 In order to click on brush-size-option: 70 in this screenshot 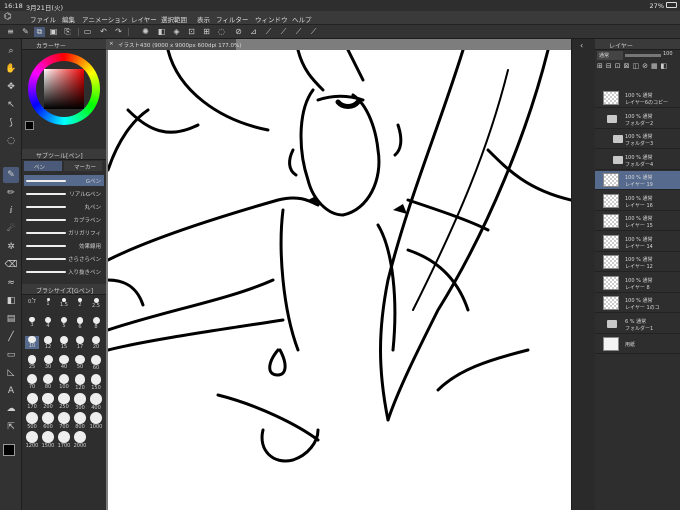, I will do `click(32, 382)`.